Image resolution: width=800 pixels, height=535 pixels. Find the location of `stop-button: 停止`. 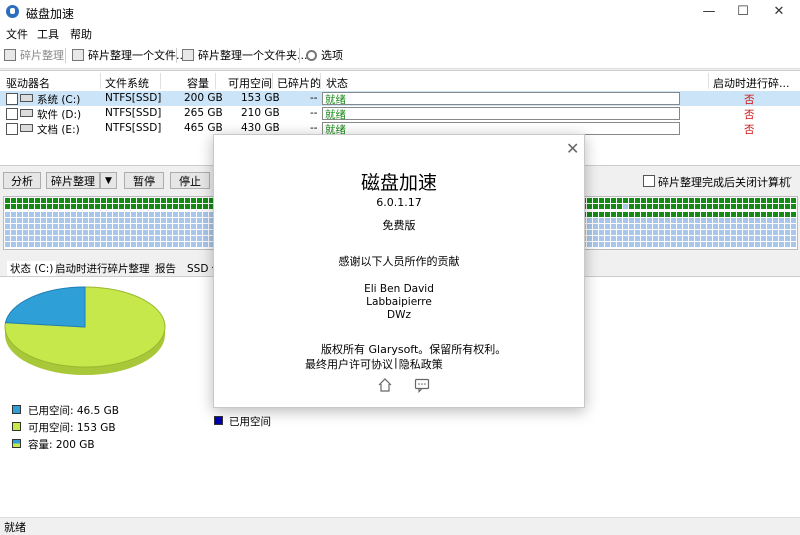

stop-button: 停止 is located at coordinates (190, 180).